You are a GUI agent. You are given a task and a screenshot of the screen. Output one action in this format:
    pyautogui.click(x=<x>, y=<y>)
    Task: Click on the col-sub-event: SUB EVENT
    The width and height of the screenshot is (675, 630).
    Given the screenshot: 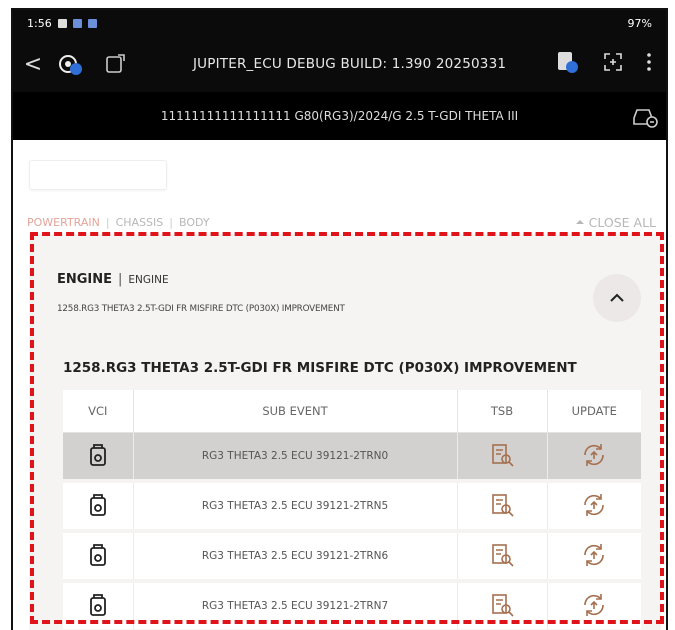 What is the action you would take?
    pyautogui.click(x=295, y=411)
    